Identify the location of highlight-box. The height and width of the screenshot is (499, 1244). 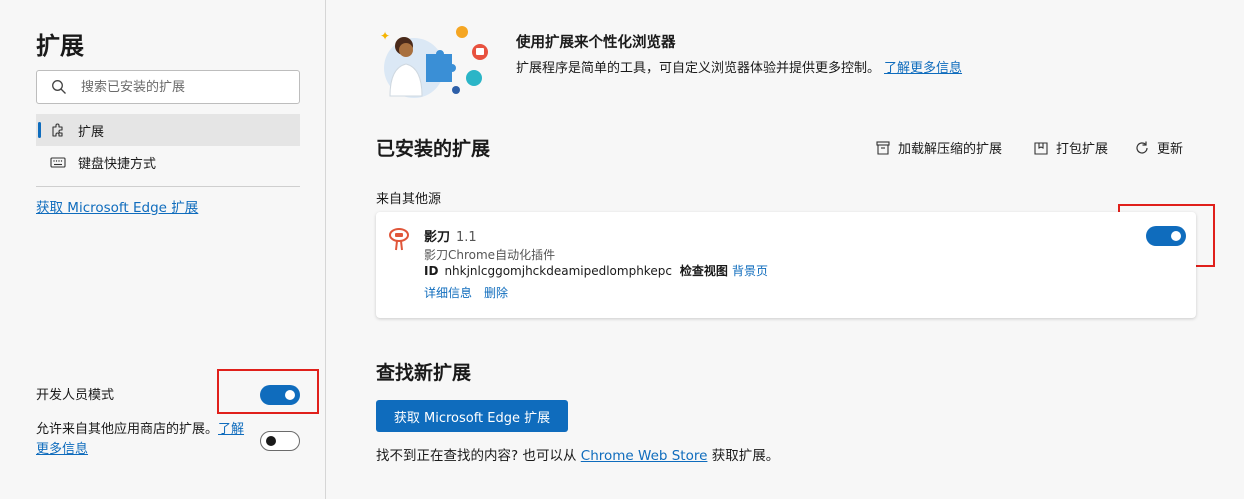
(268, 391).